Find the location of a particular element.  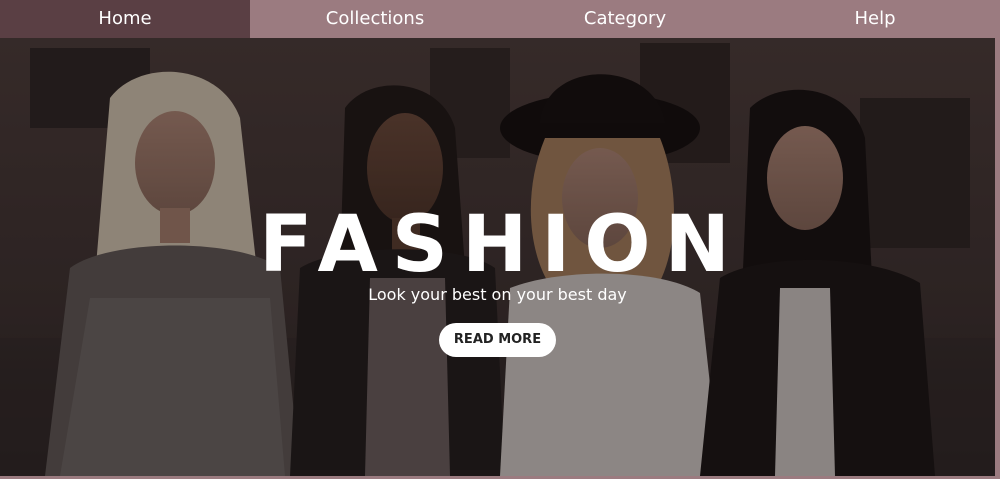

read-more-button: READ MORE is located at coordinates (497, 340).